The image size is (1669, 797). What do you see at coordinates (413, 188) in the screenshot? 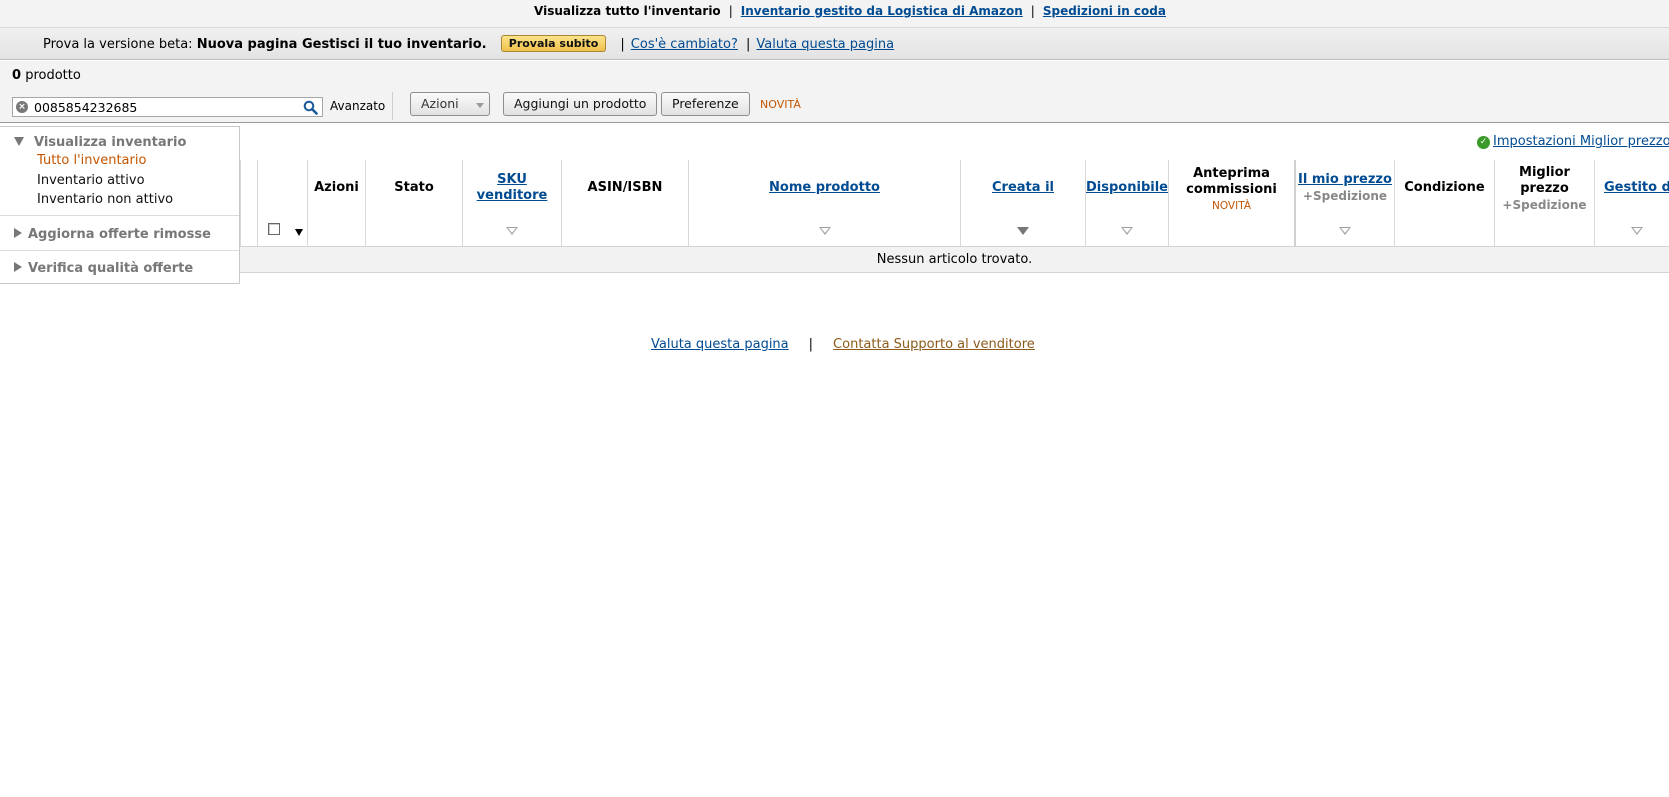
I see `table-header-status: Stato` at bounding box center [413, 188].